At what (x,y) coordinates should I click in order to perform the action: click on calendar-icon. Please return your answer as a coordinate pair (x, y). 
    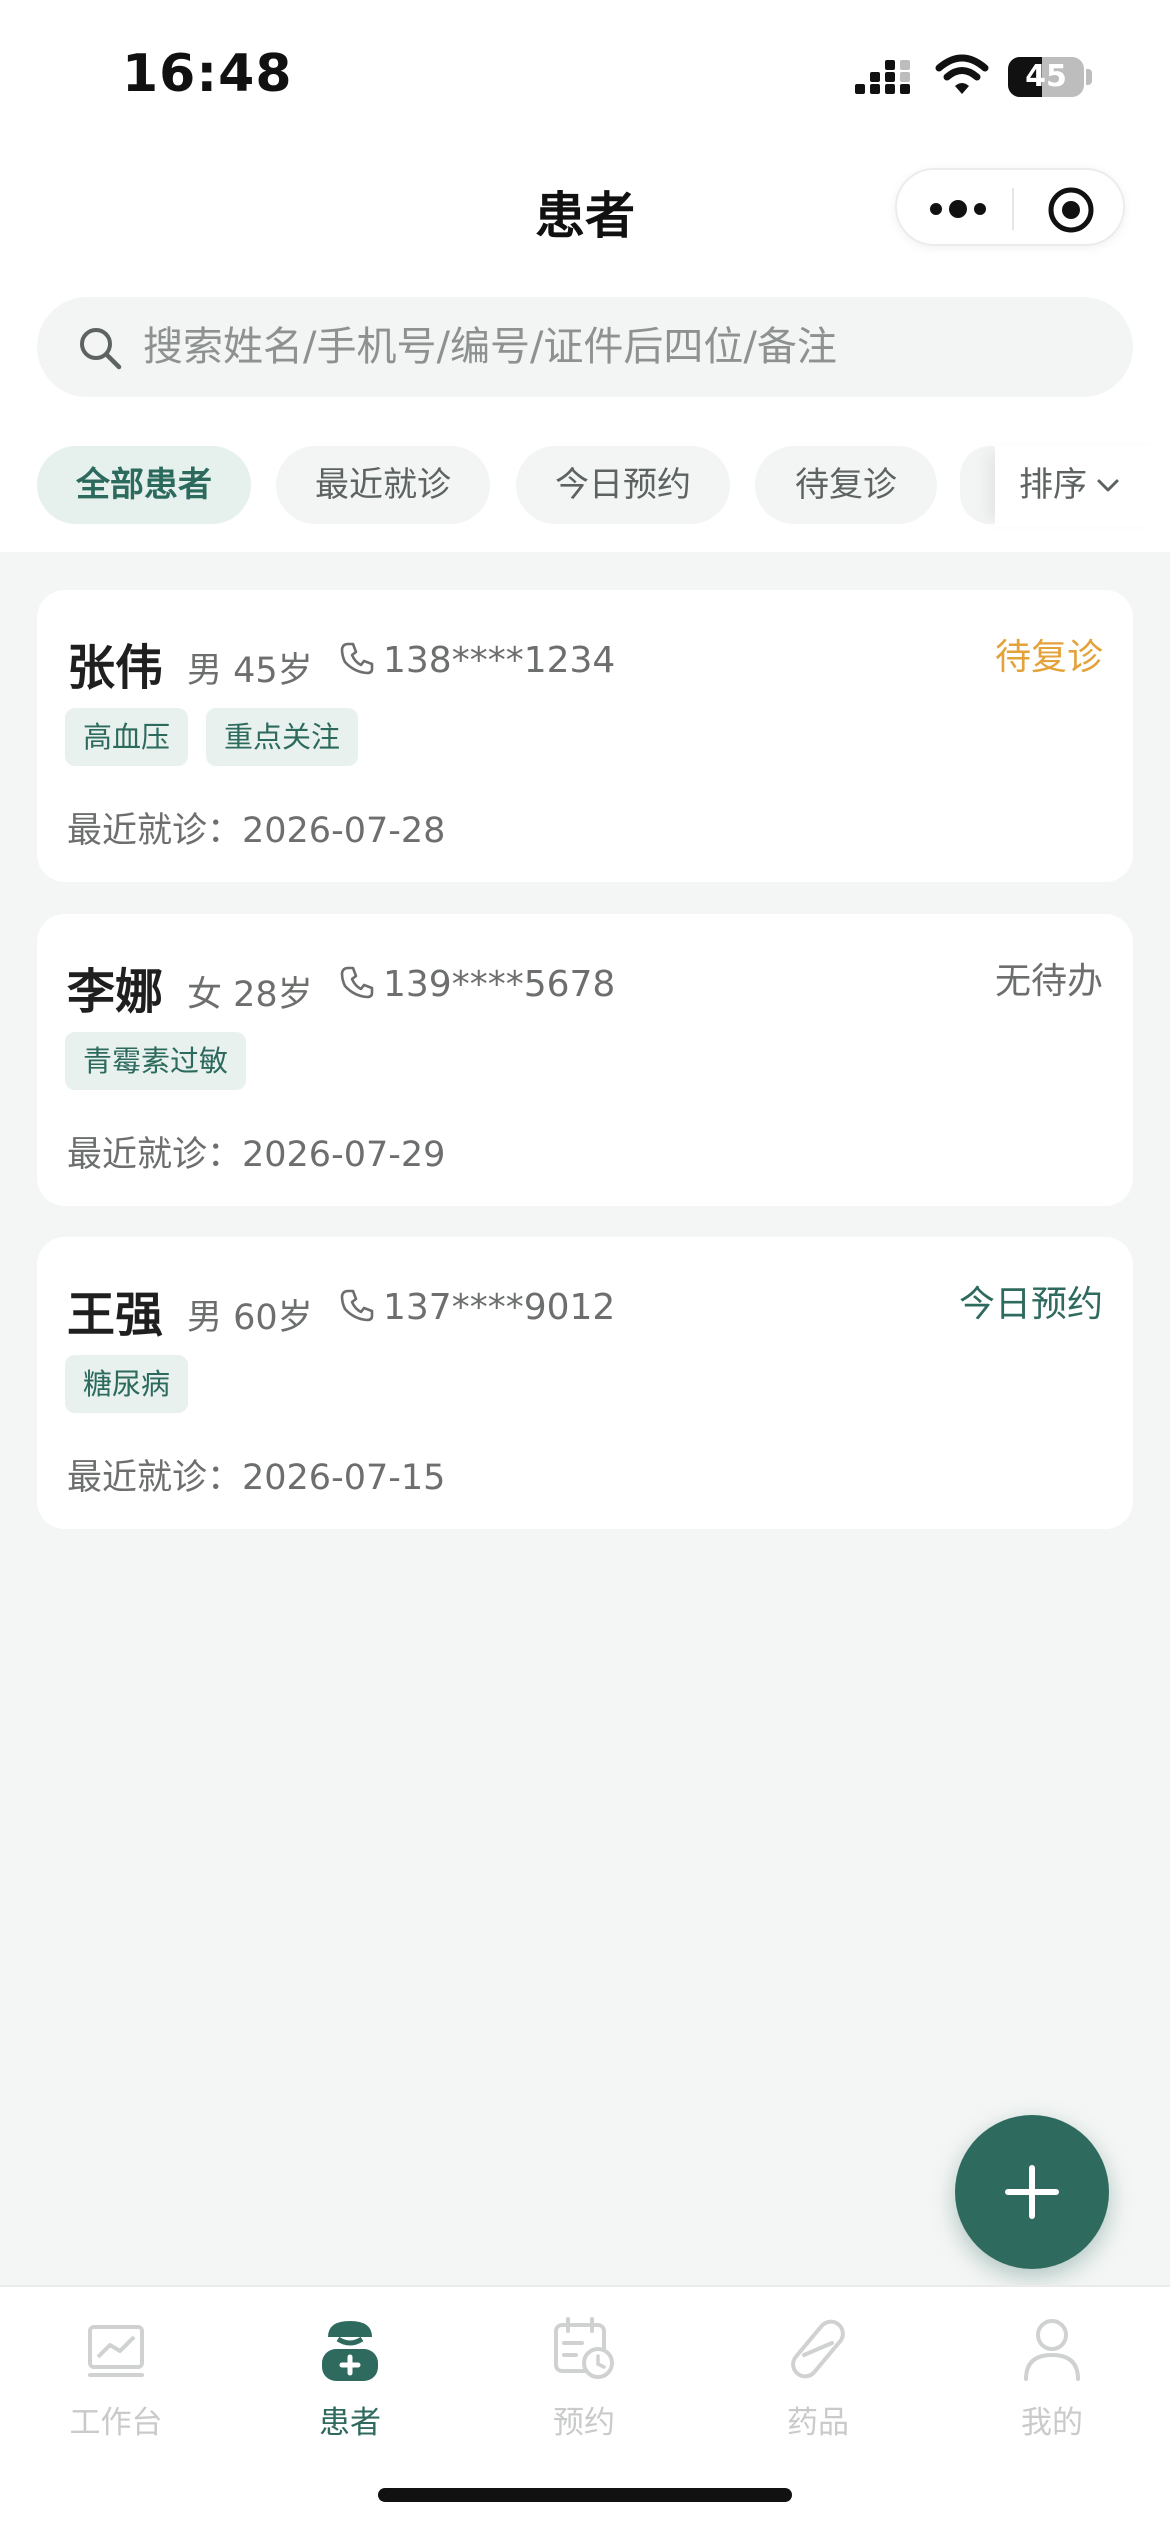
    Looking at the image, I should click on (584, 2348).